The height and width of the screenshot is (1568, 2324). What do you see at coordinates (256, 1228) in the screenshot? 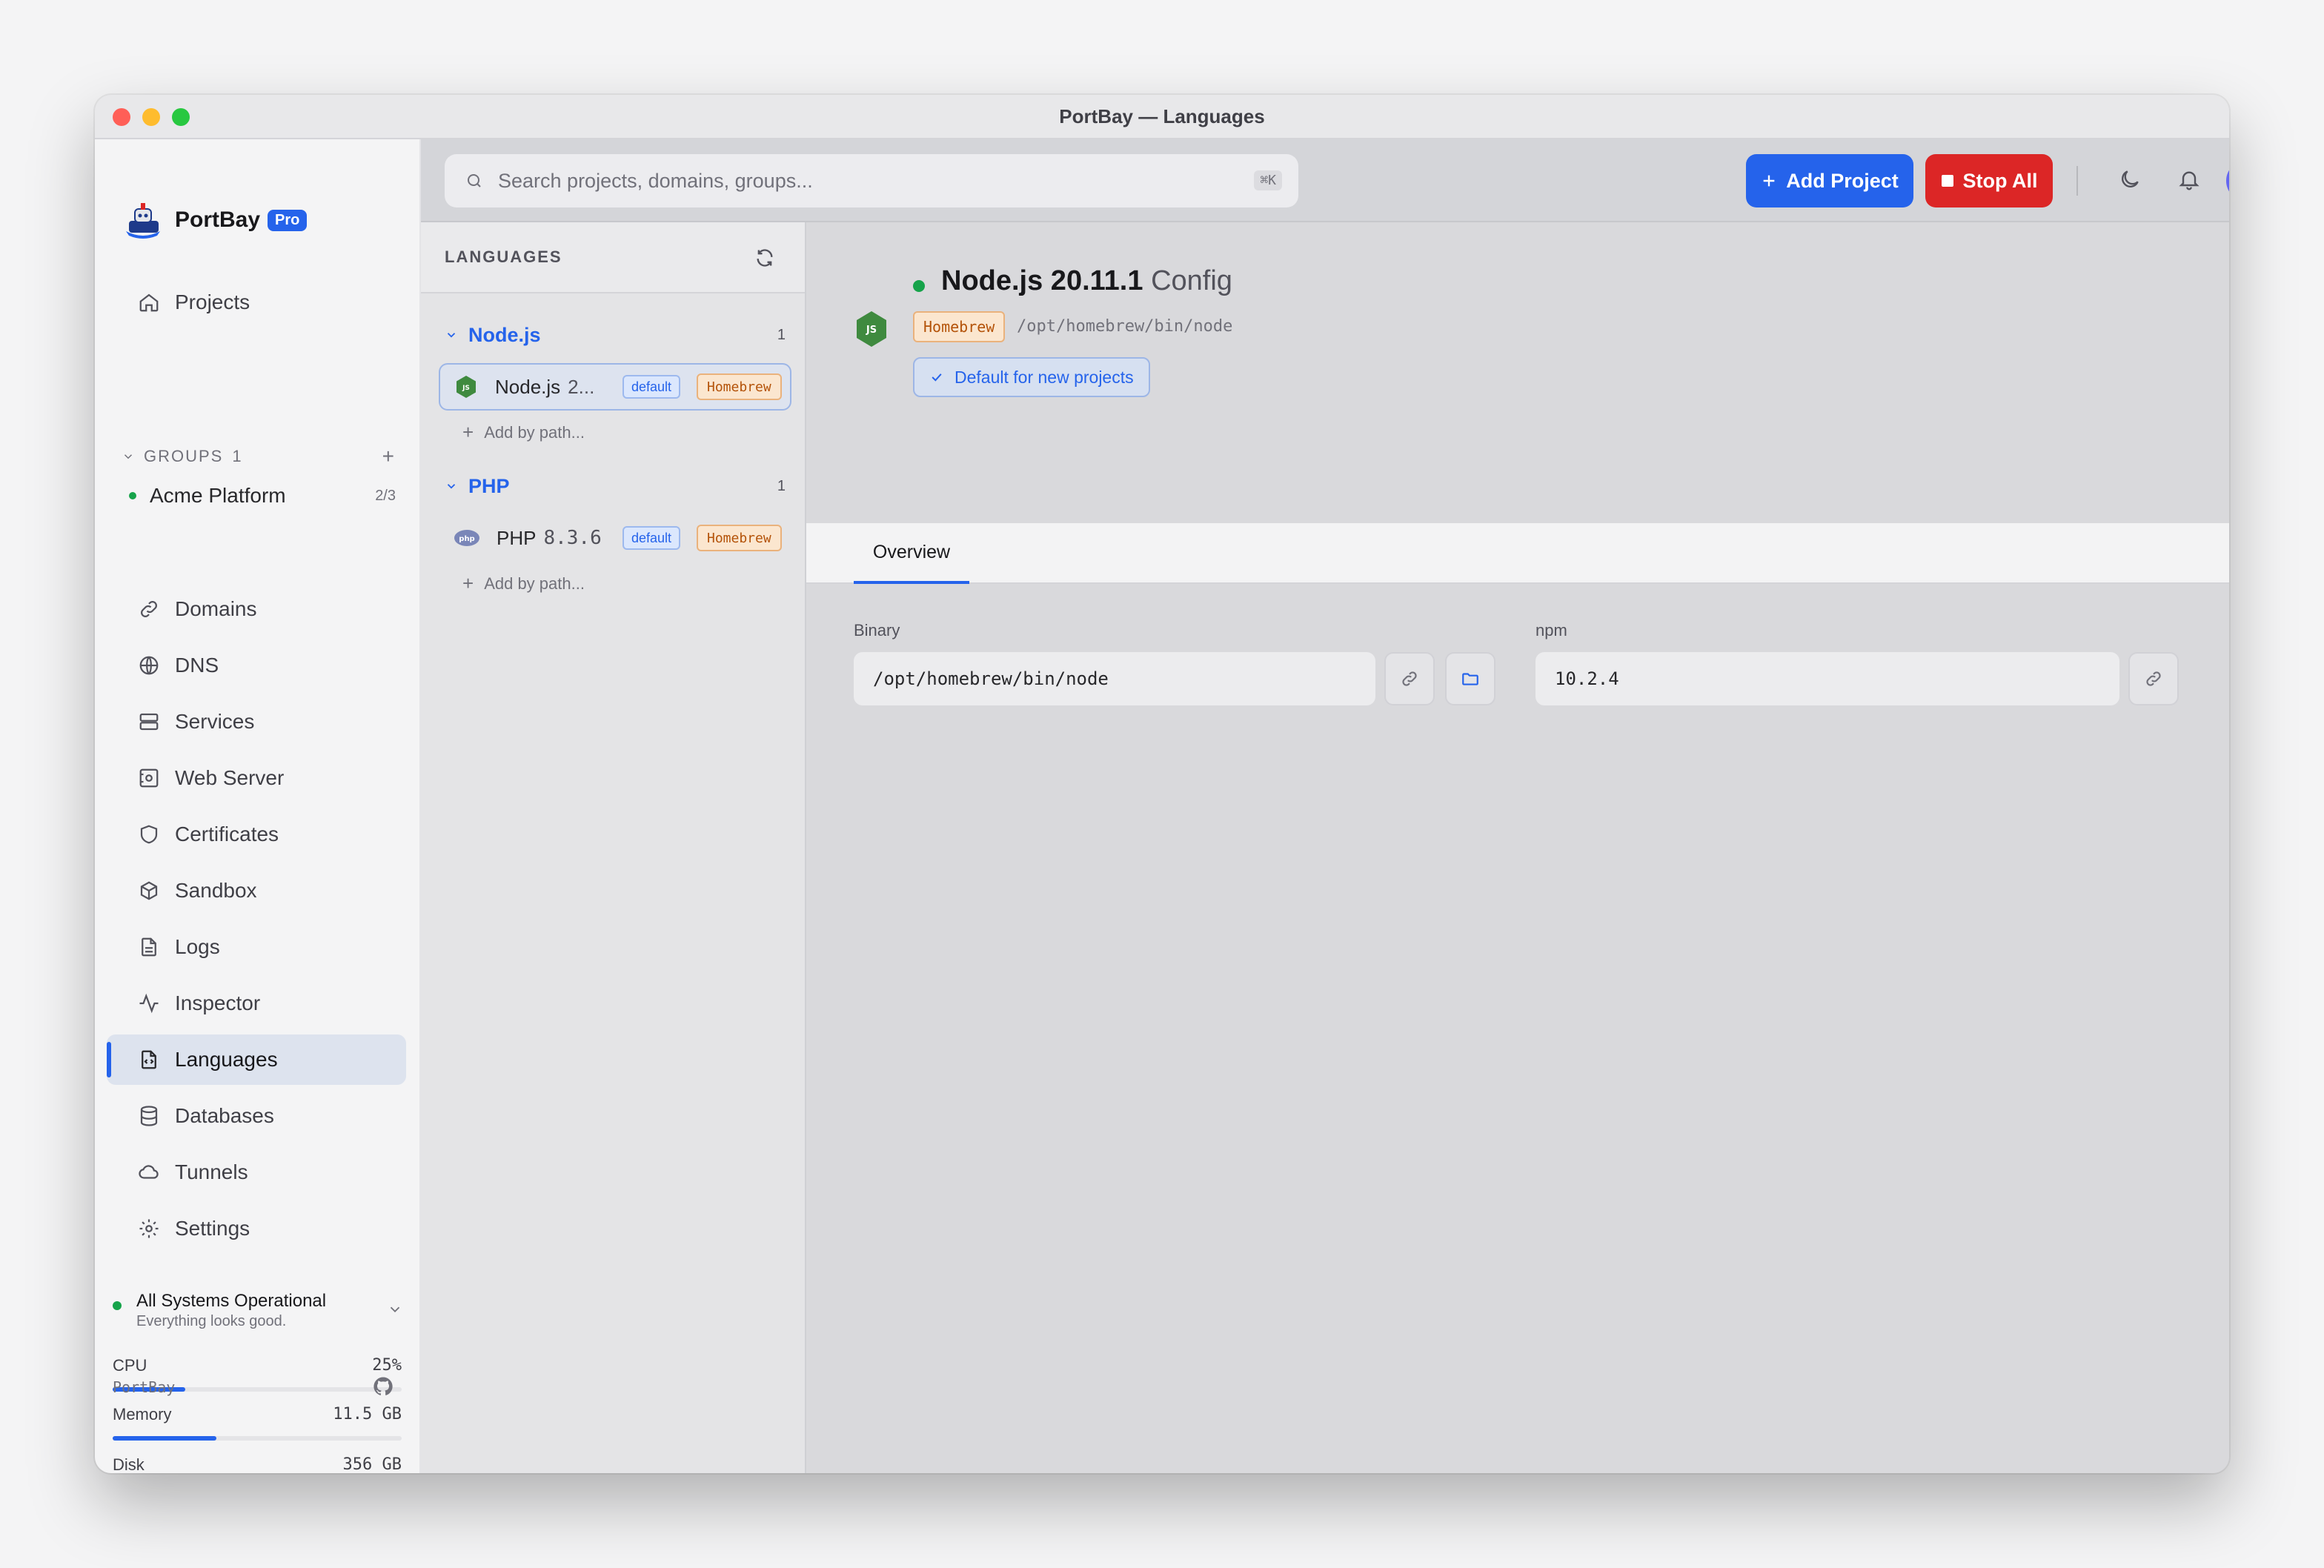
I see `nav-settings: Settings` at bounding box center [256, 1228].